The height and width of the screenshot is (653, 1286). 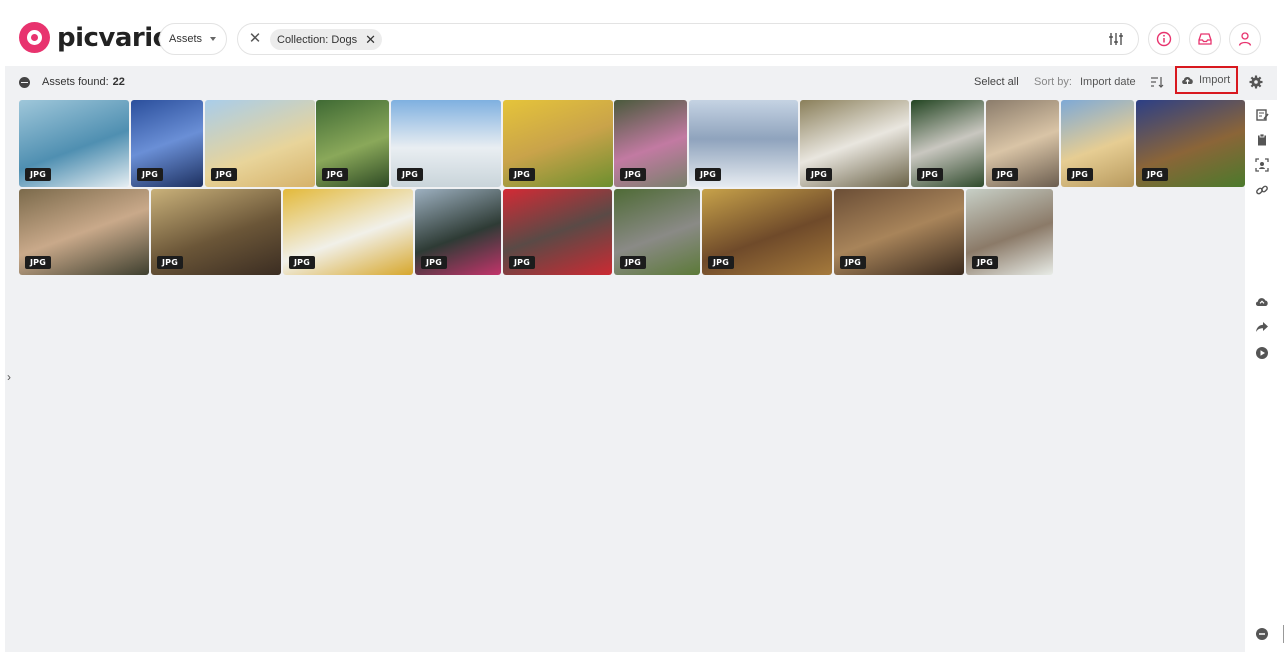 I want to click on search-bar: ✕ Collection: Dogs ✕, so click(x=688, y=39).